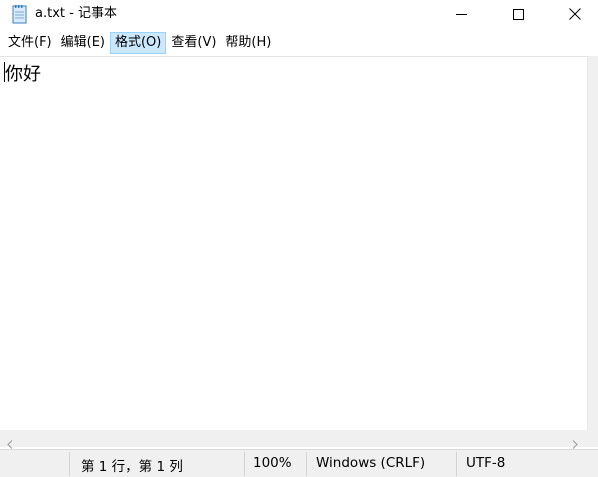 The image size is (598, 477). I want to click on notepad-icon, so click(20, 14).